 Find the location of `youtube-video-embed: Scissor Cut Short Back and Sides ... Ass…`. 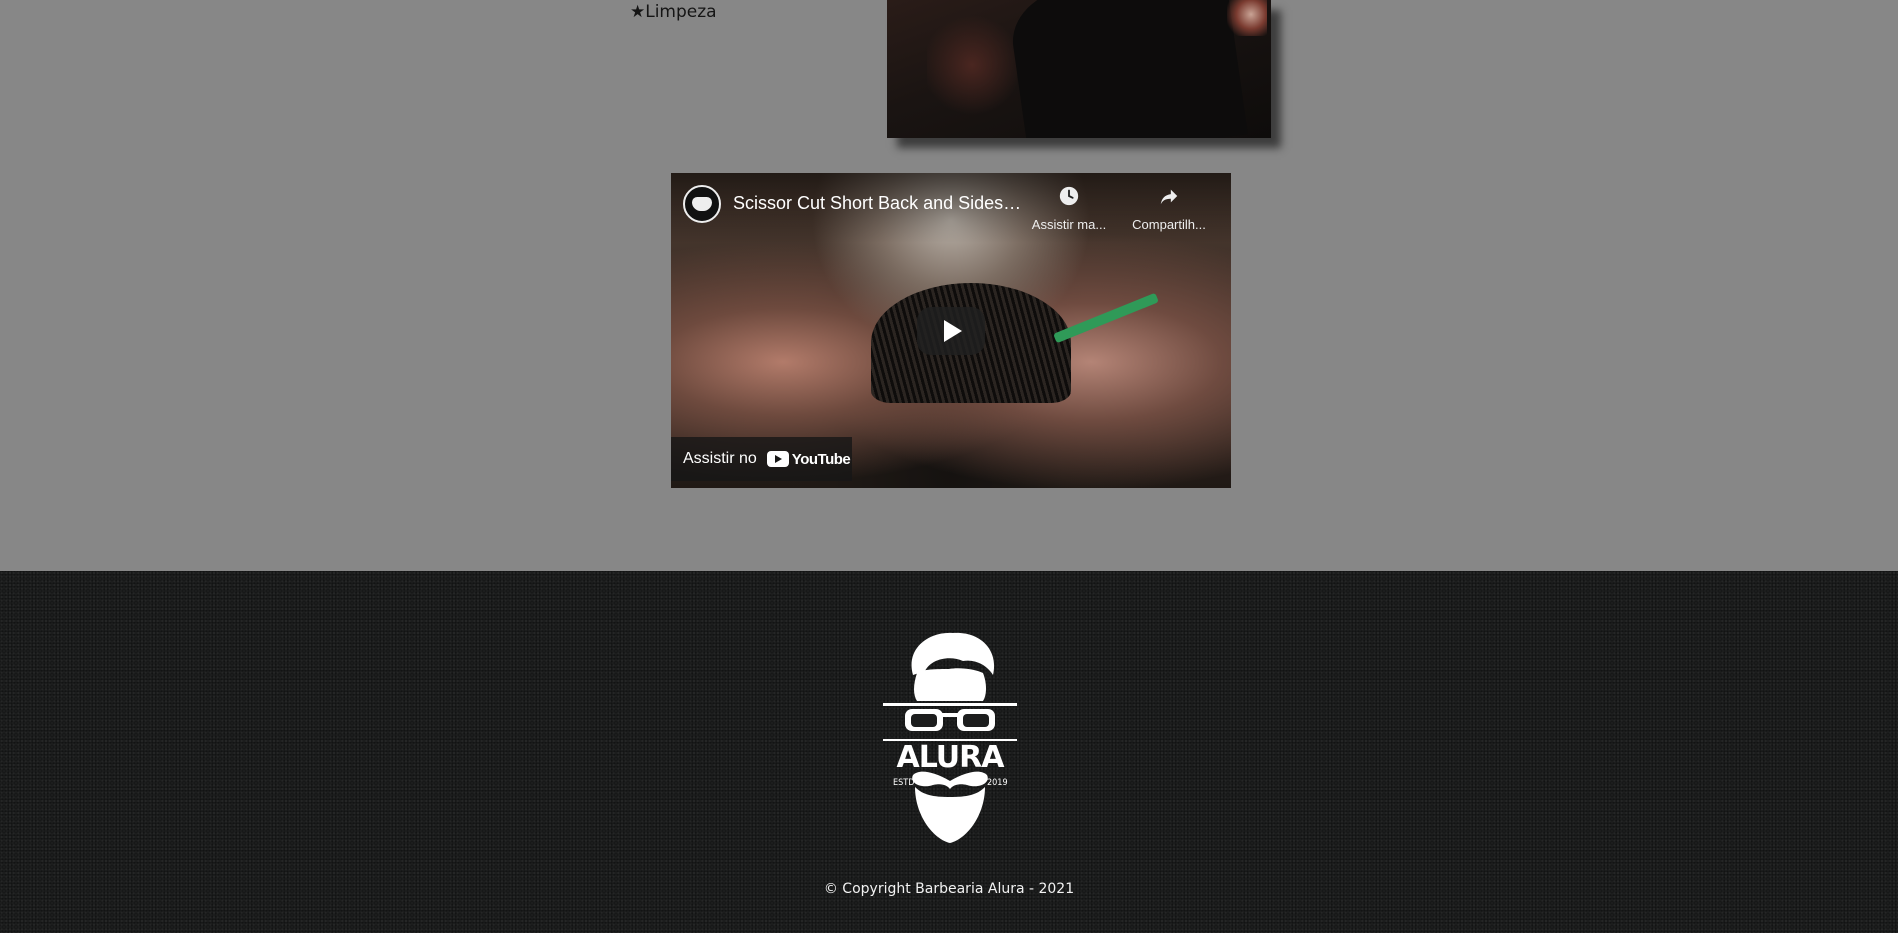

youtube-video-embed: Scissor Cut Short Back and Sides ... Ass… is located at coordinates (951, 330).